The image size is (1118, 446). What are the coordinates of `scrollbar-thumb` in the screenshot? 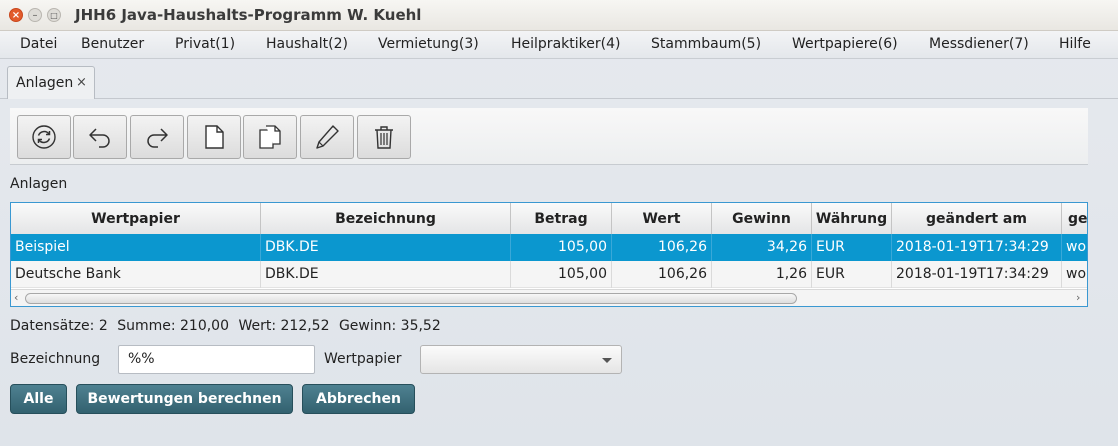 It's located at (411, 298).